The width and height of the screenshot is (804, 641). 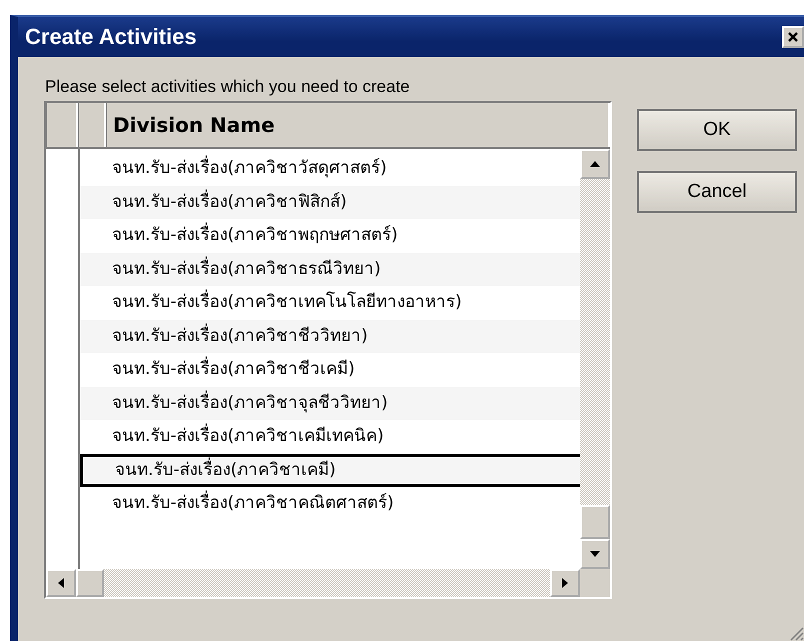 I want to click on dialog-button: OK, so click(x=717, y=130).